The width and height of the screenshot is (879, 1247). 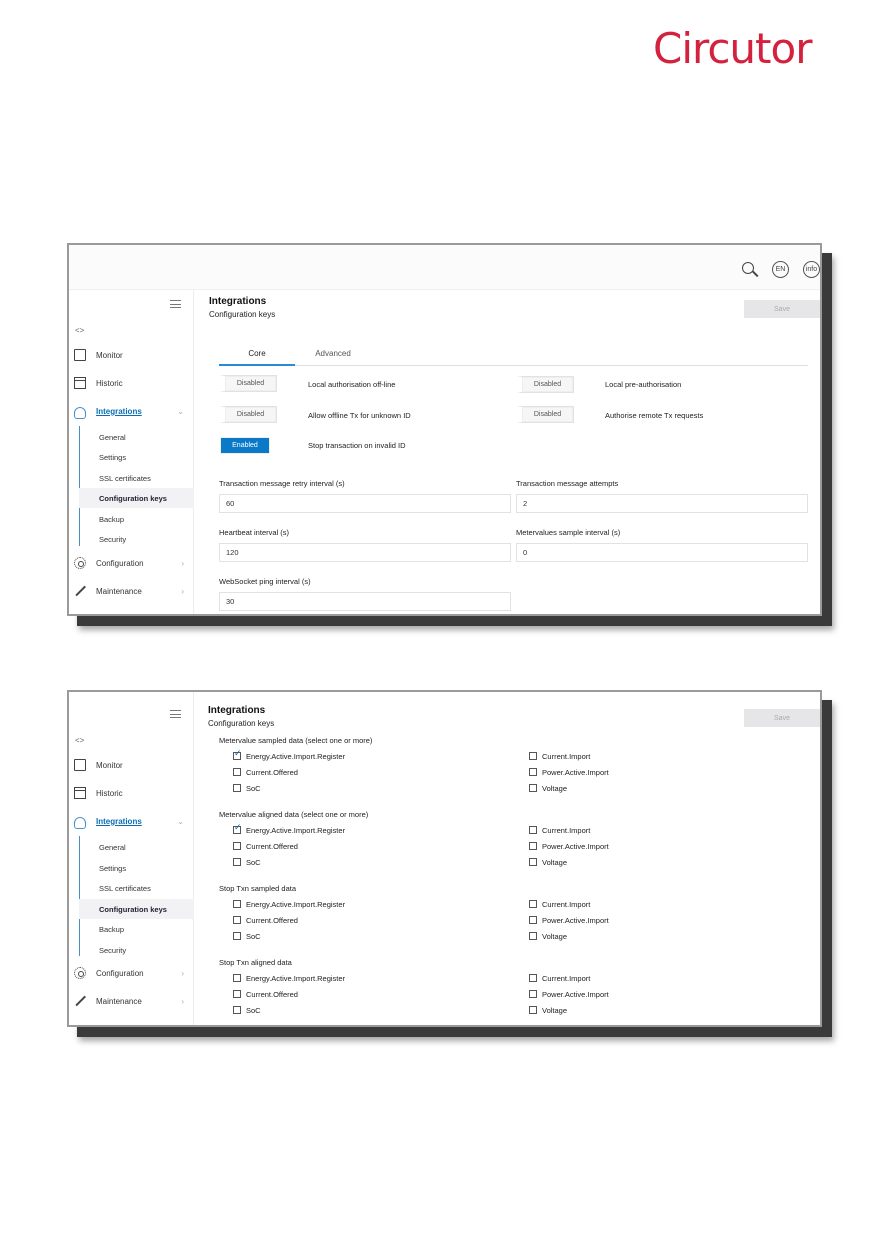 I want to click on top-bar: EN info, so click(x=444, y=267).